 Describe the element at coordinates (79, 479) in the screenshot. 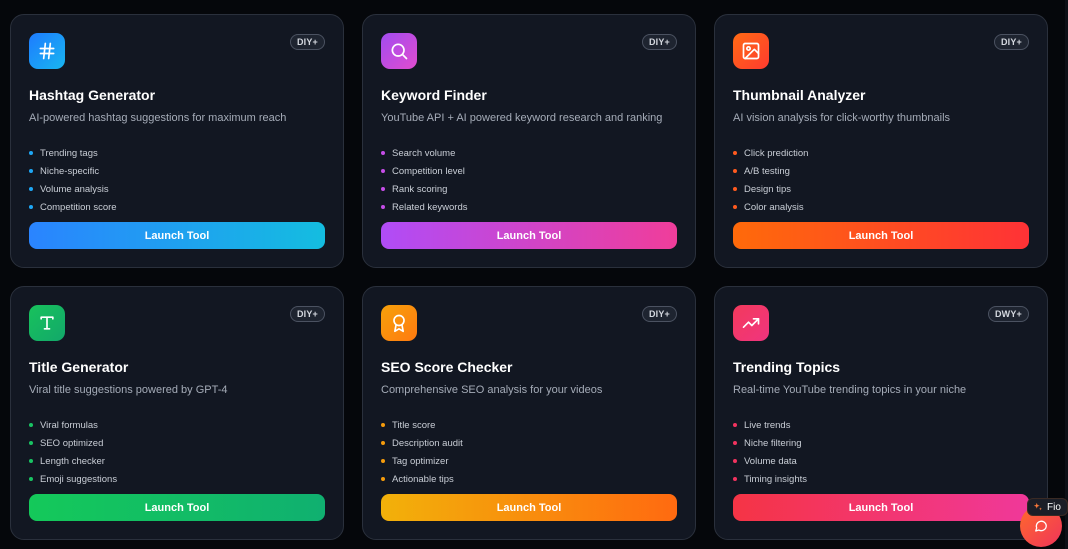

I see `feature-label: Emoji suggestions` at that location.